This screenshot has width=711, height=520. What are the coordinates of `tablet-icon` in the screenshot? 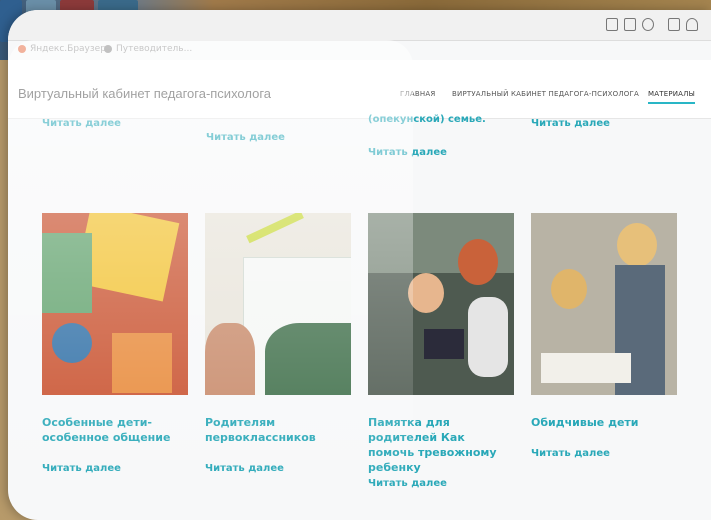 It's located at (674, 24).